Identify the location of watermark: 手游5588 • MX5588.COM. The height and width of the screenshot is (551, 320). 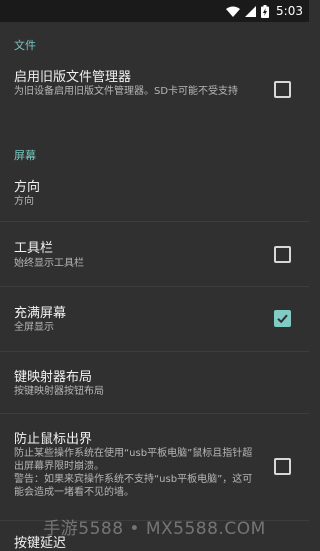
(154, 529).